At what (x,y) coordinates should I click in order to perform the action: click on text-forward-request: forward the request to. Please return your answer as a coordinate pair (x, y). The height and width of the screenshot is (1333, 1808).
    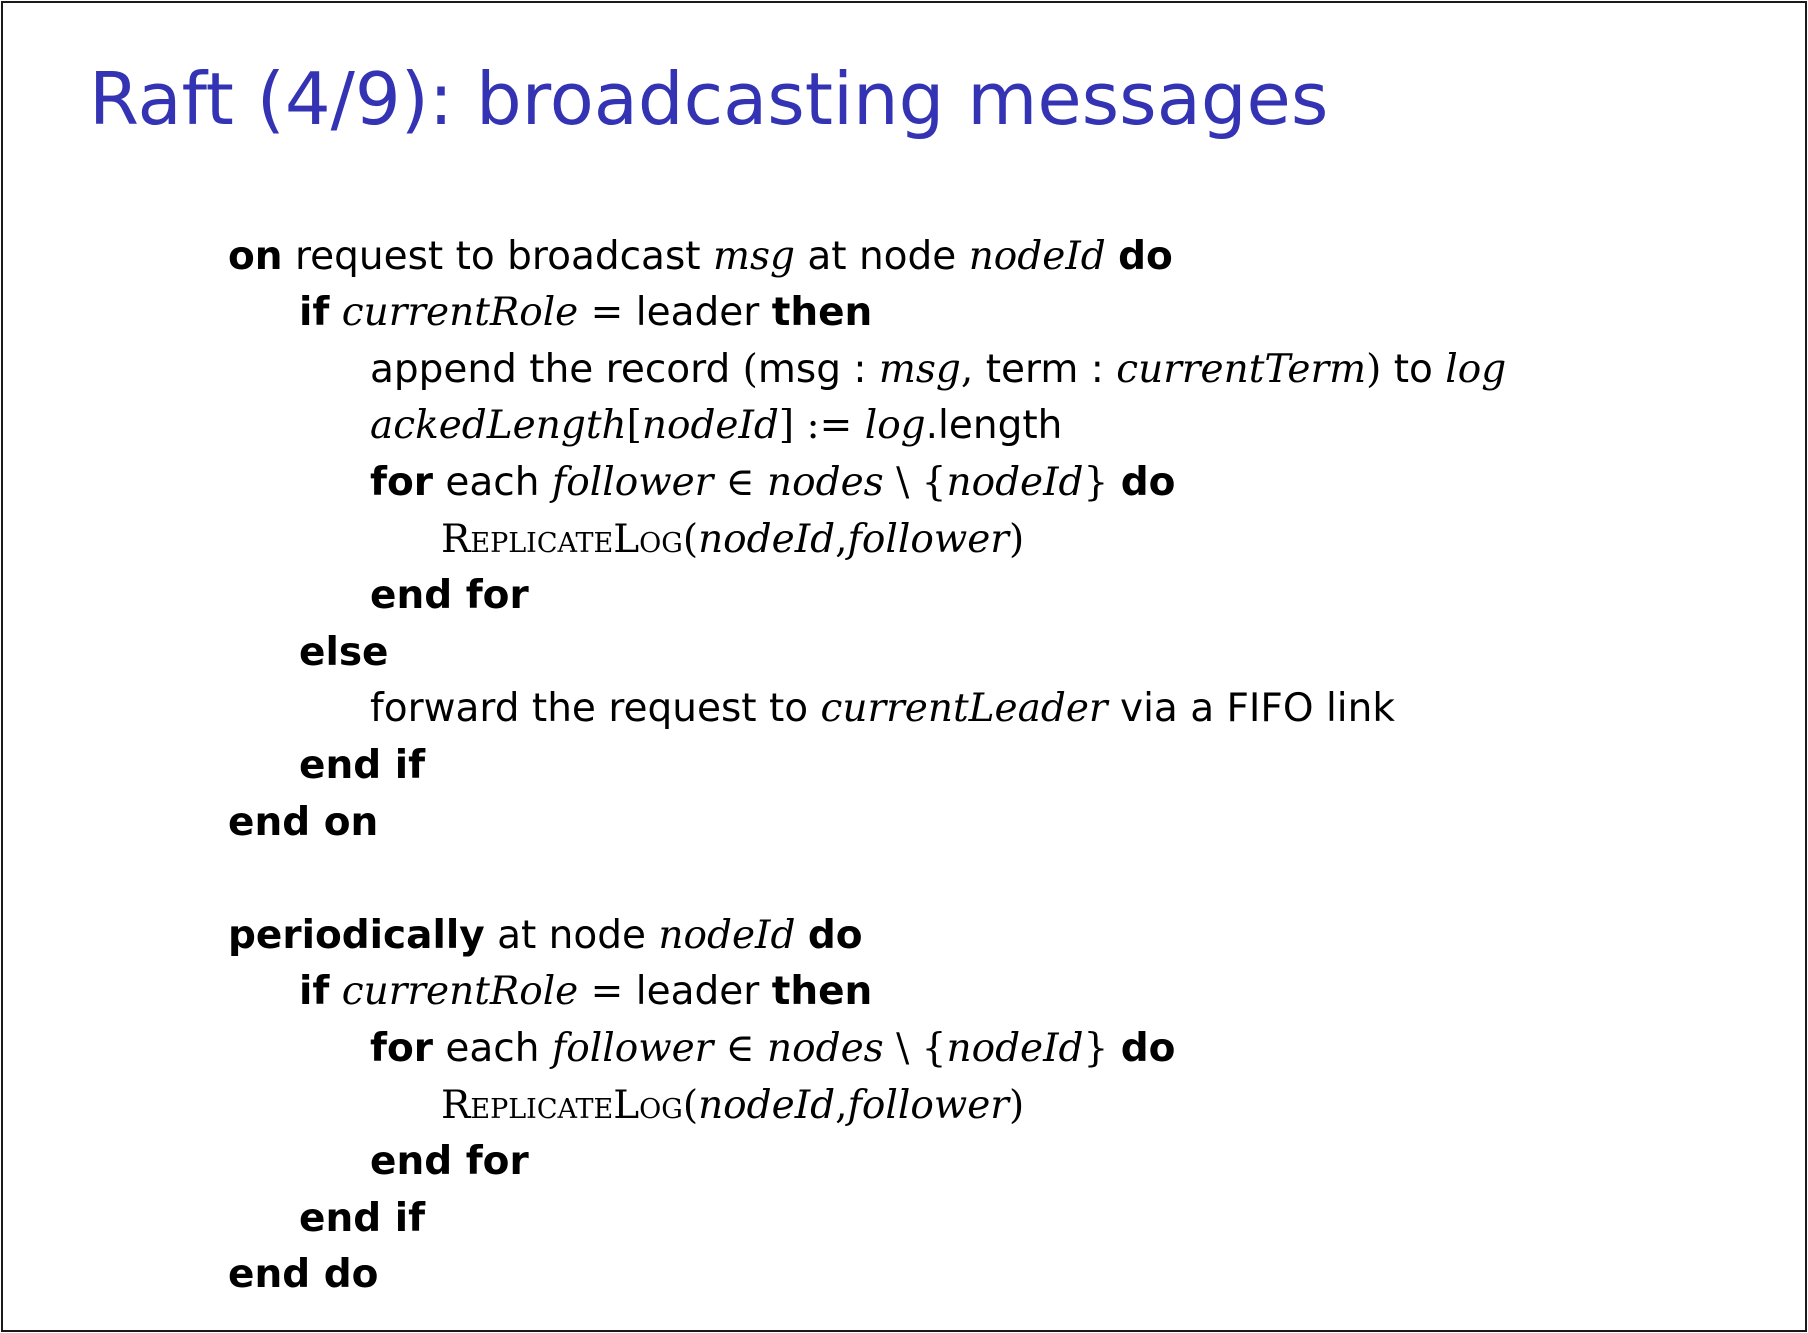
    Looking at the image, I should click on (589, 708).